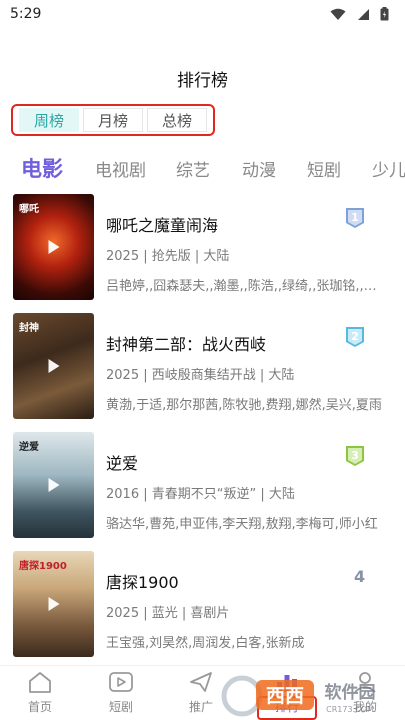  Describe the element at coordinates (200, 494) in the screenshot. I see `movie-meta: 2016 | 青春期不只“叛逆” | 大陆` at that location.